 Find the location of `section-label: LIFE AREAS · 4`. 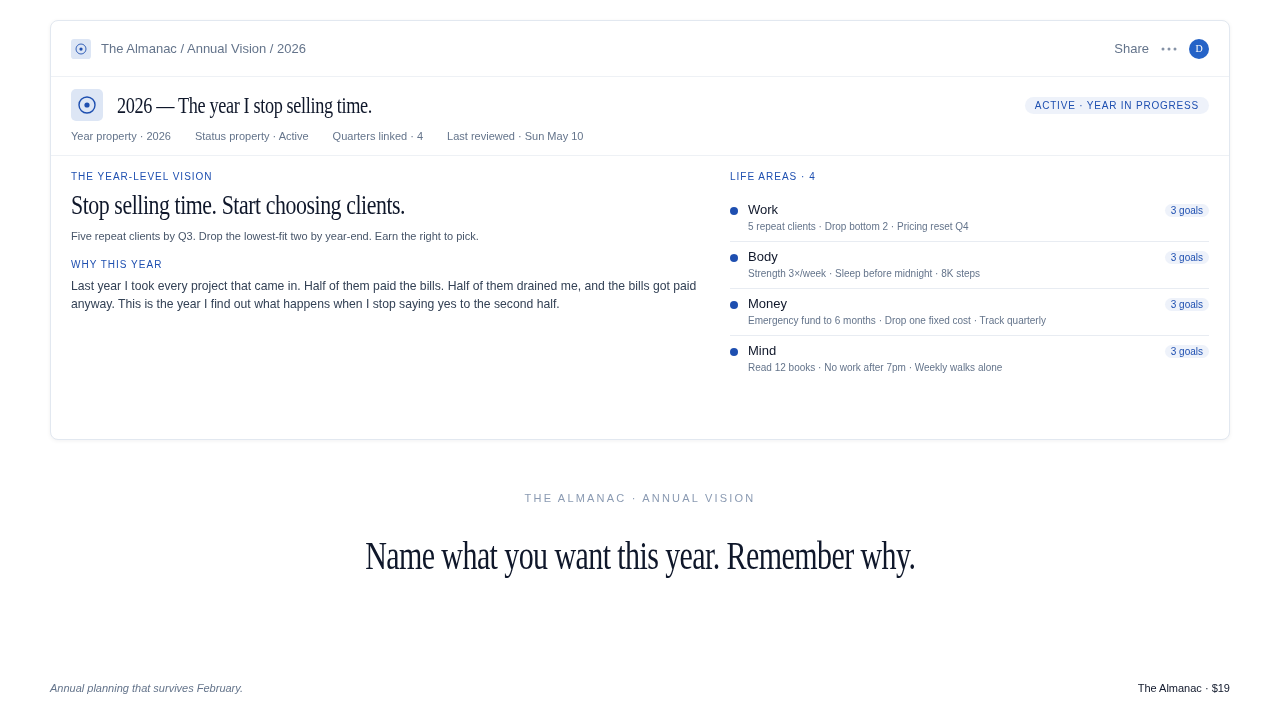

section-label: LIFE AREAS · 4 is located at coordinates (773, 177).